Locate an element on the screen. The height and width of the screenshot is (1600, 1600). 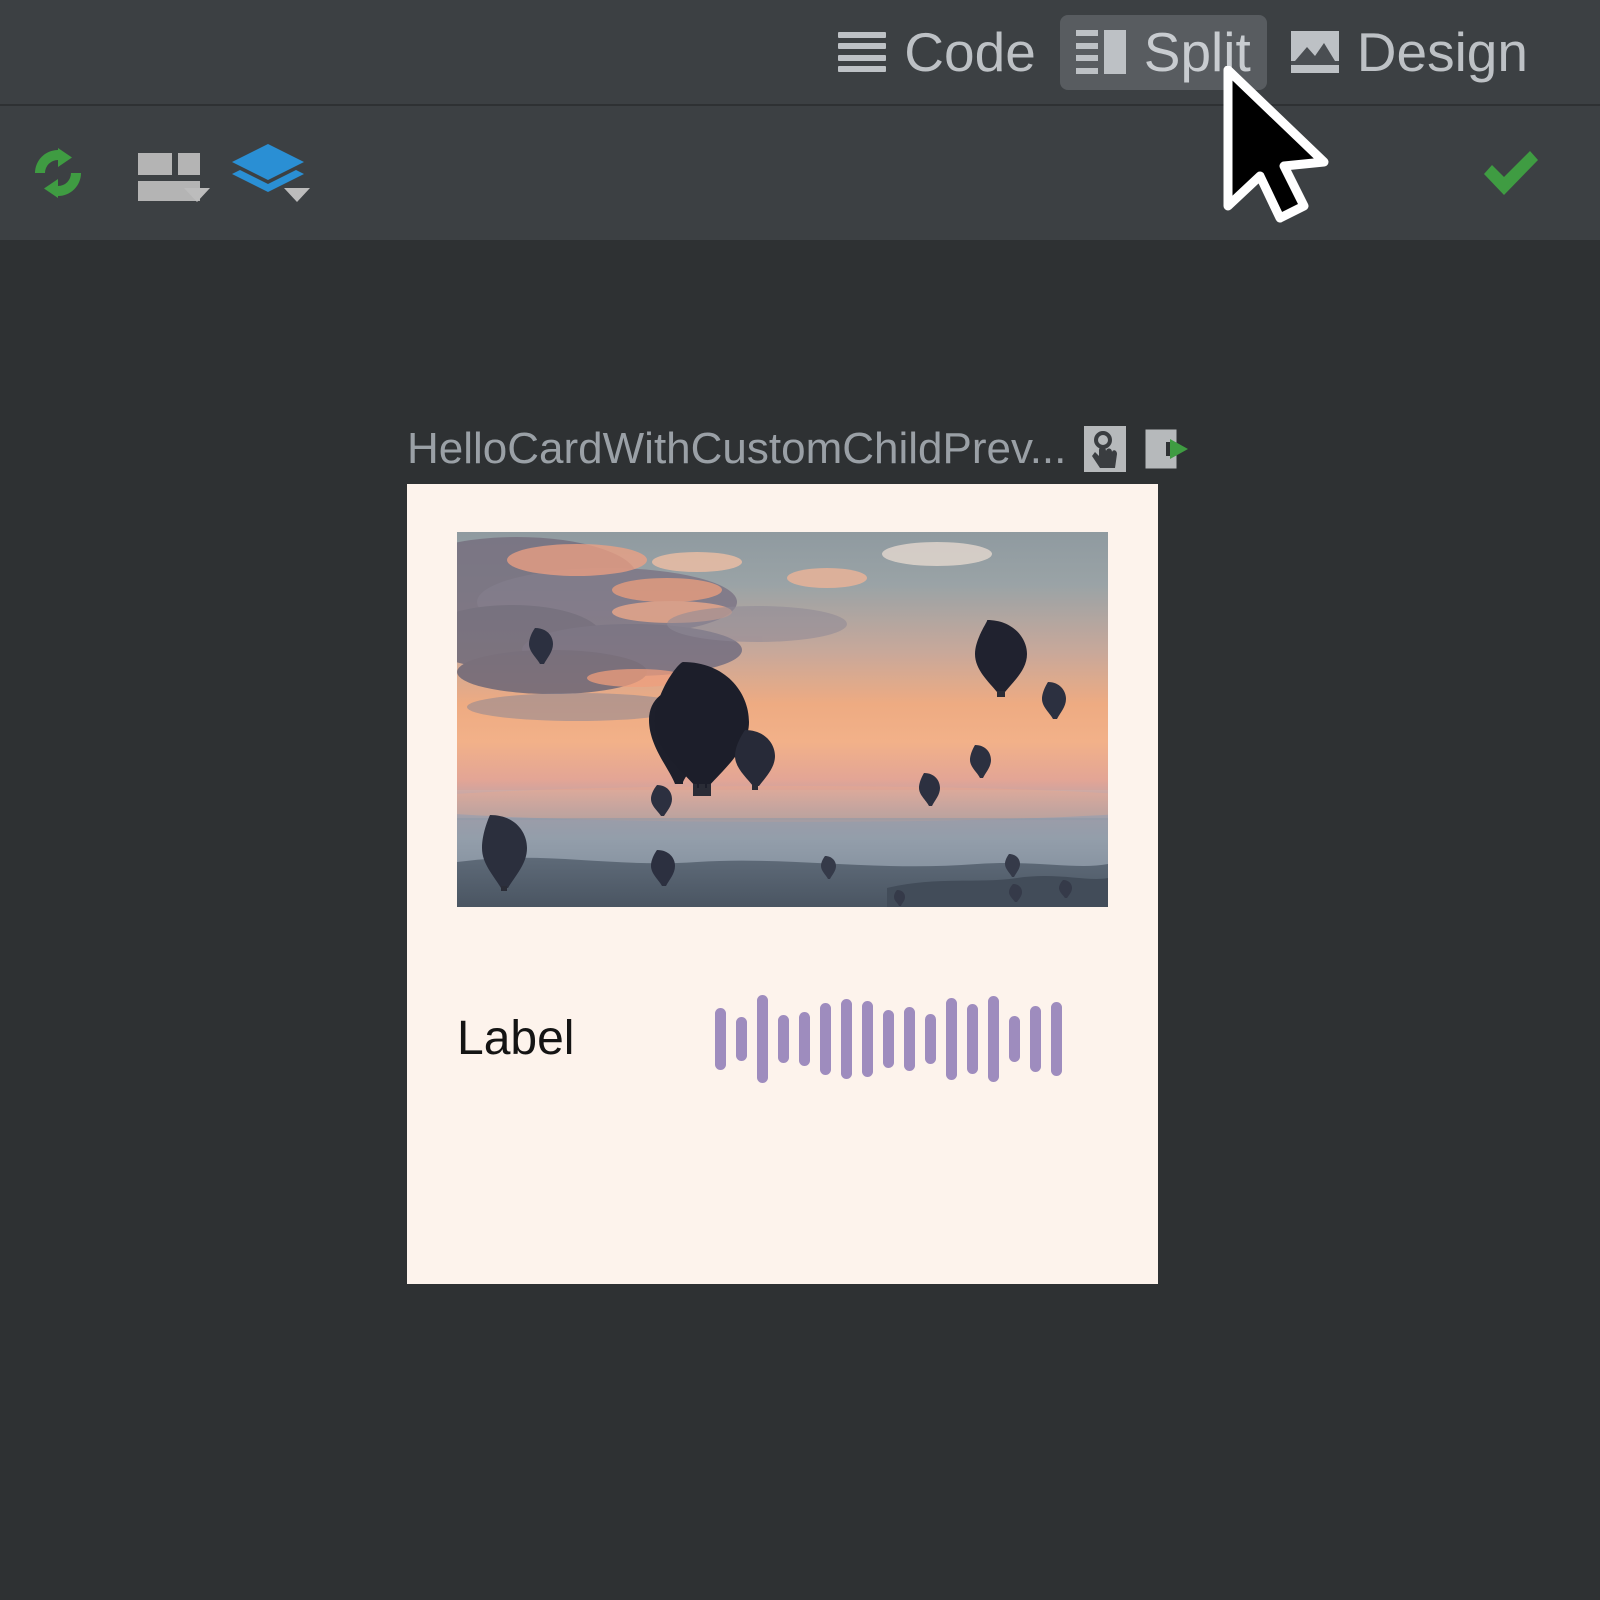
build-ok-check-icon is located at coordinates (1511, 173).